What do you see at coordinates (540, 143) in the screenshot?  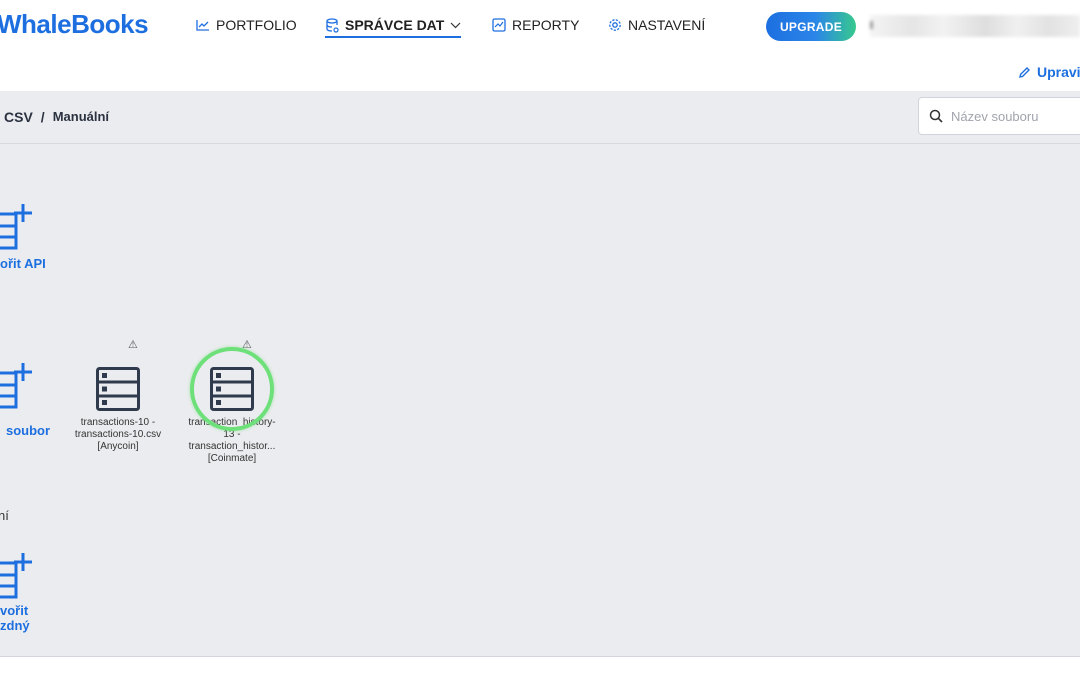 I see `header-divider` at bounding box center [540, 143].